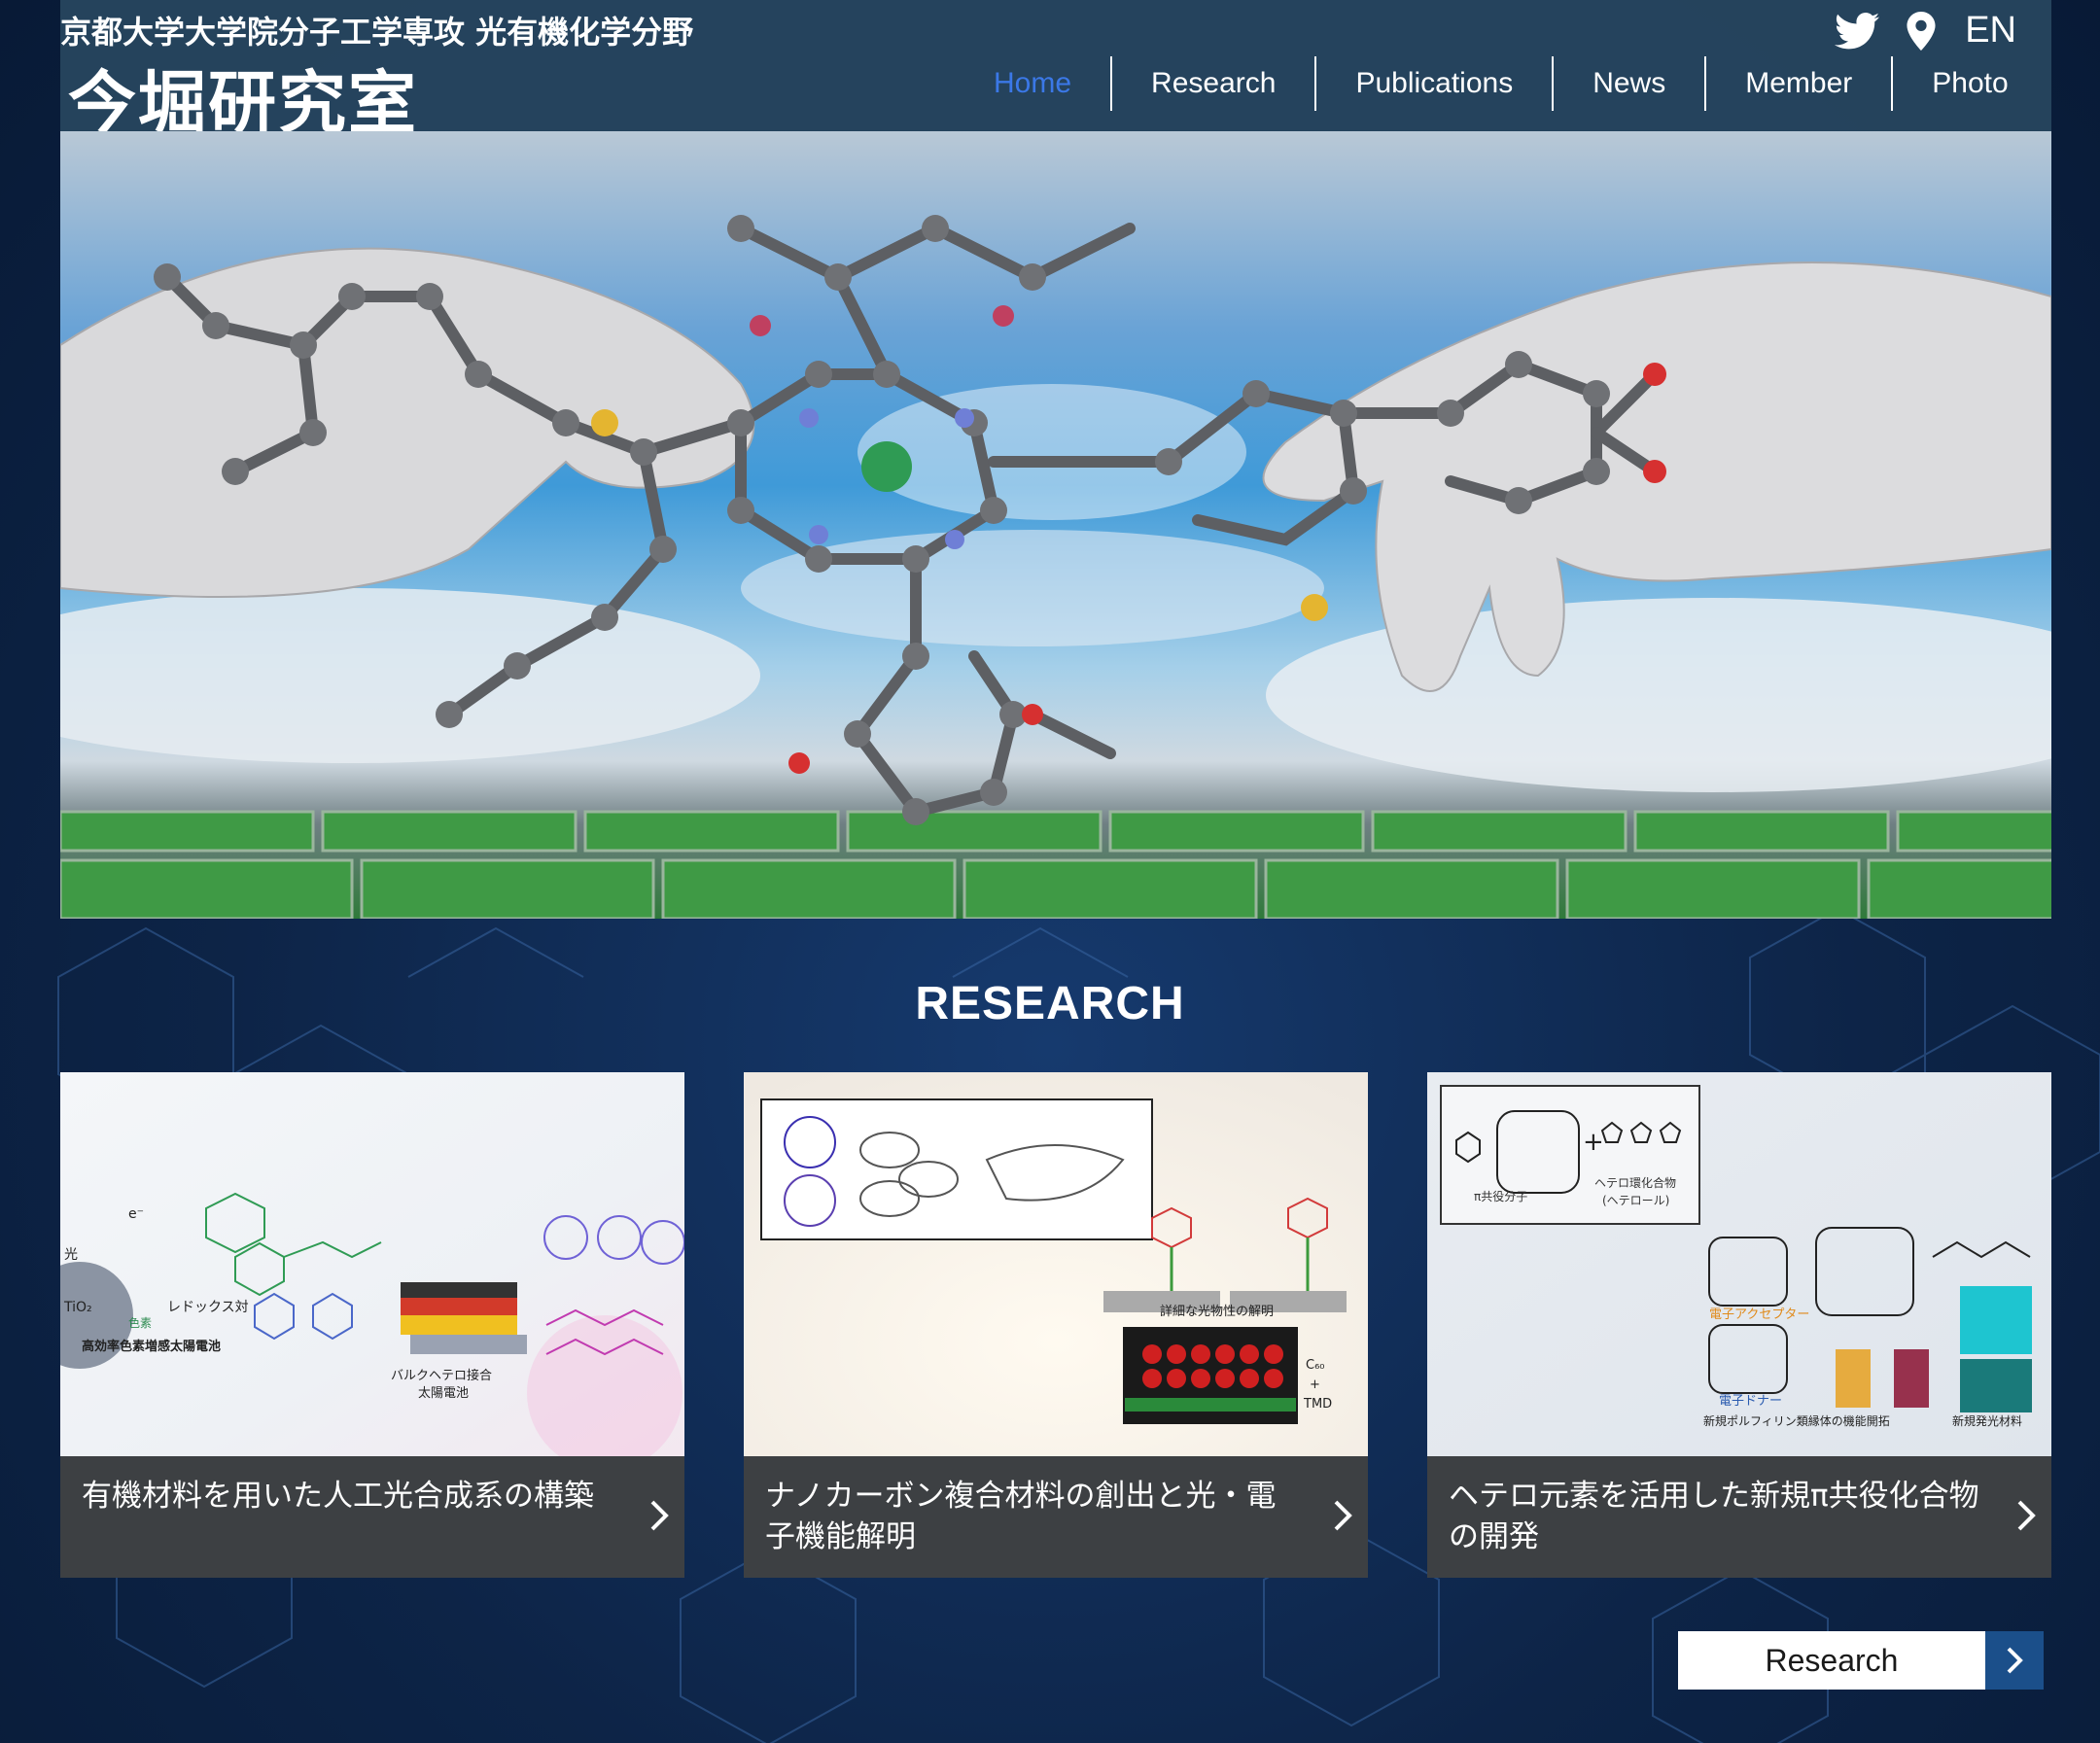 The image size is (2100, 1743). What do you see at coordinates (71, 1255) in the screenshot?
I see `label-light: 光` at bounding box center [71, 1255].